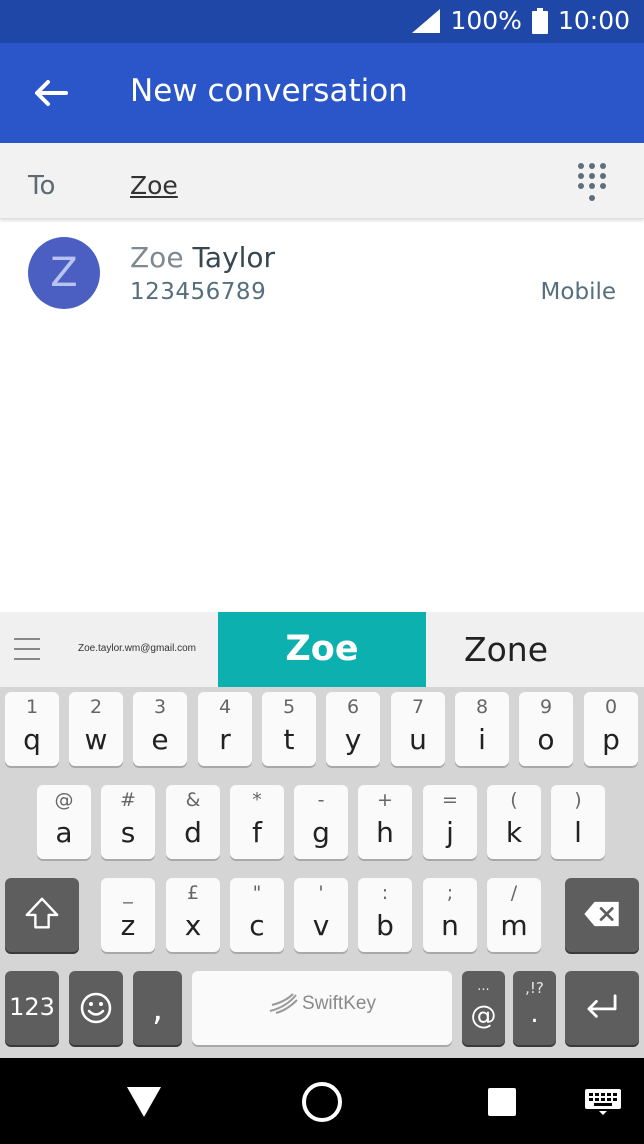 This screenshot has height=1144, width=644. What do you see at coordinates (450, 822) in the screenshot?
I see `key-j: = j` at bounding box center [450, 822].